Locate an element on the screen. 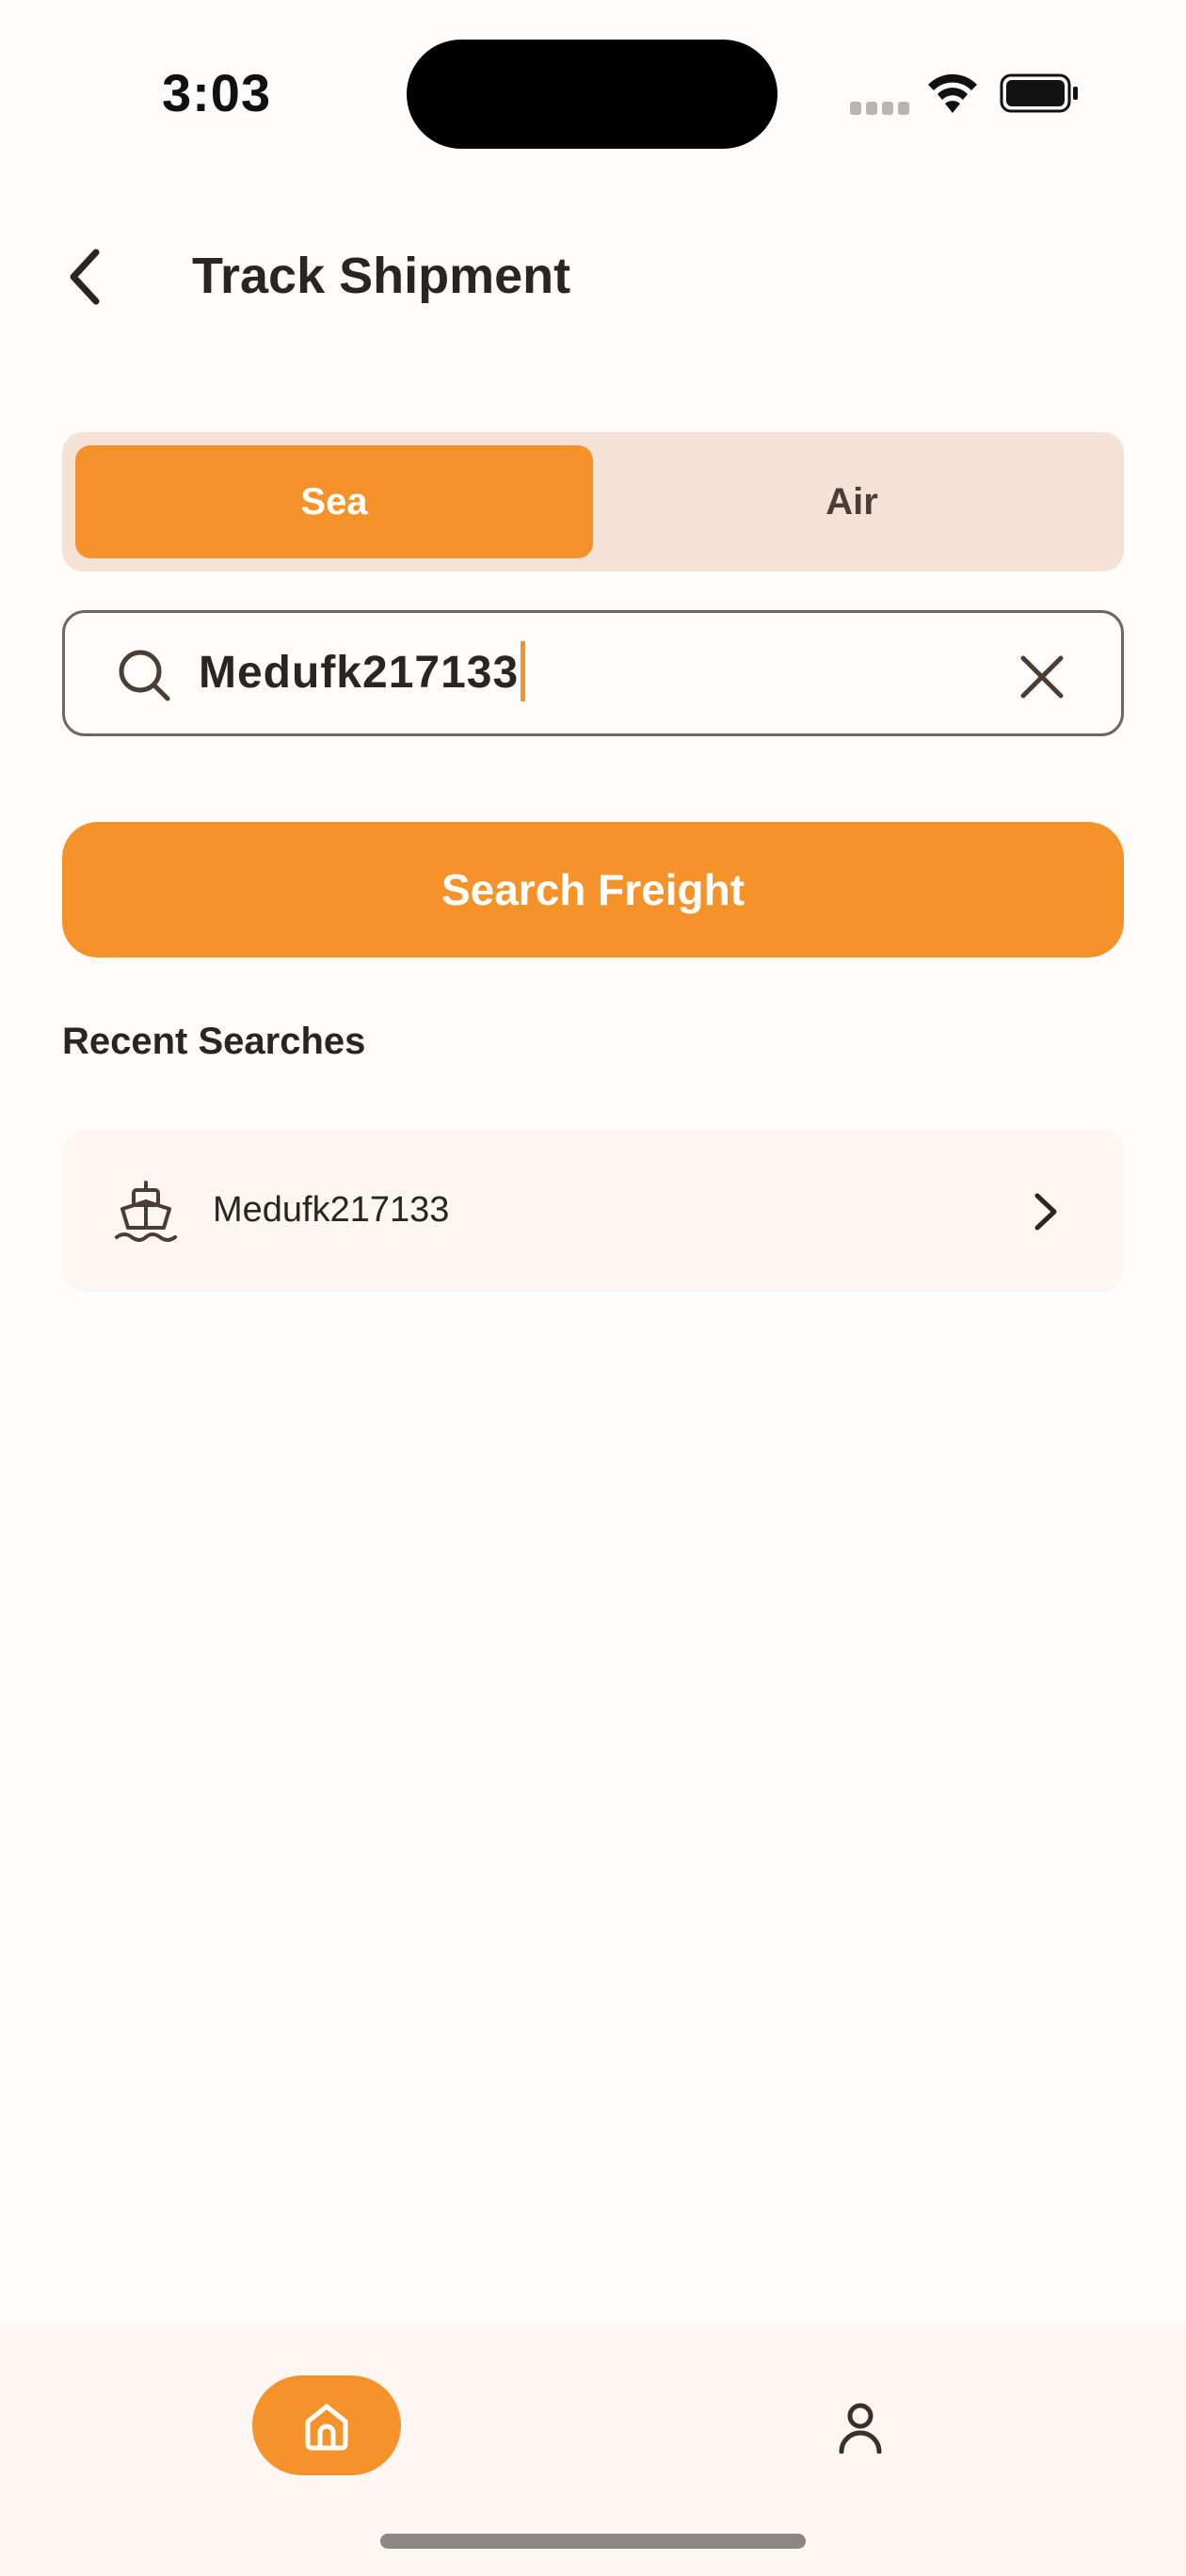  segment-air: Air is located at coordinates (852, 501).